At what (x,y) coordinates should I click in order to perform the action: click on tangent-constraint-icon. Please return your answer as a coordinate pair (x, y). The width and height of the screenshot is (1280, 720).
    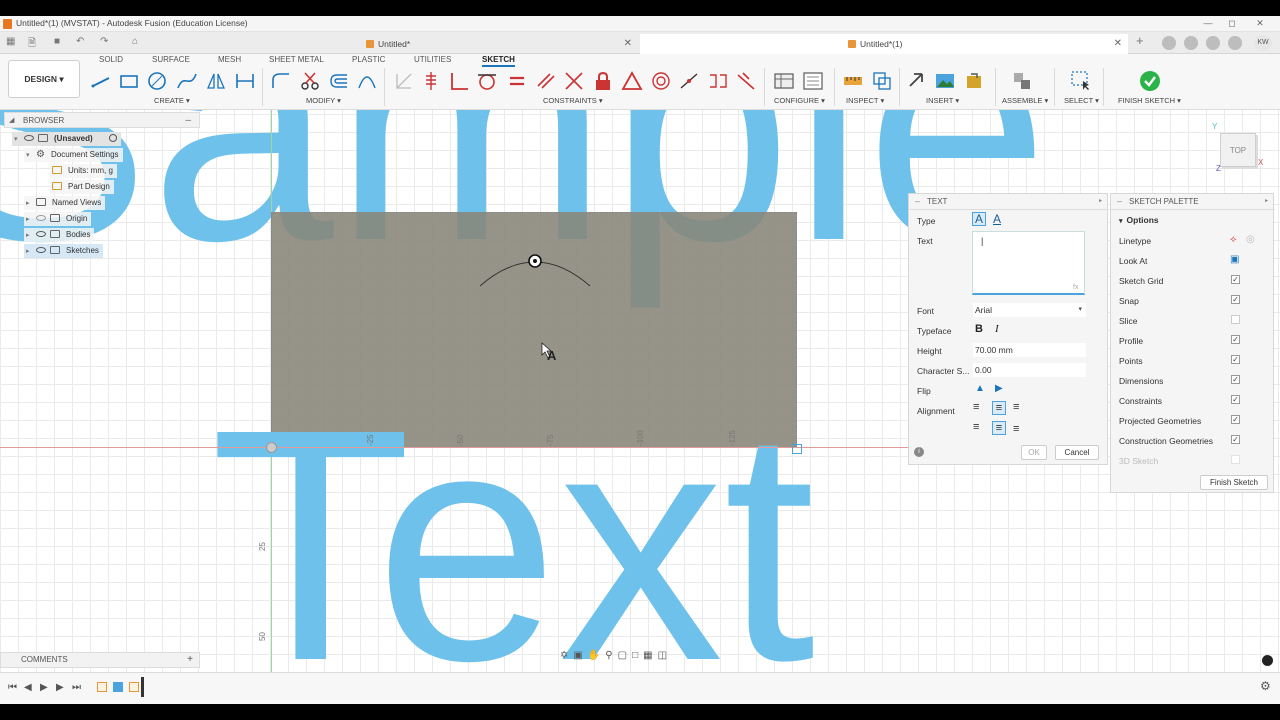
    Looking at the image, I should click on (487, 81).